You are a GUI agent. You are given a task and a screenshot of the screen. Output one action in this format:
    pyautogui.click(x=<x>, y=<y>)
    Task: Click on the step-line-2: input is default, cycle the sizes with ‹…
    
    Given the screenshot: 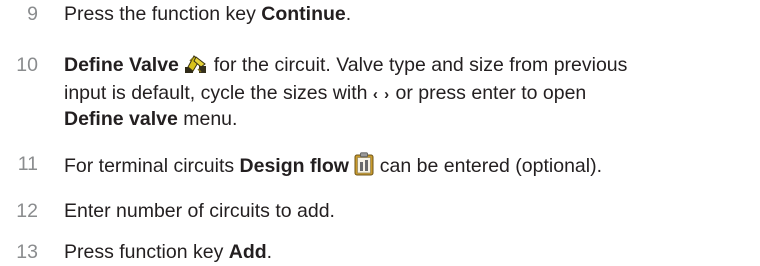 What is the action you would take?
    pyautogui.click(x=409, y=94)
    